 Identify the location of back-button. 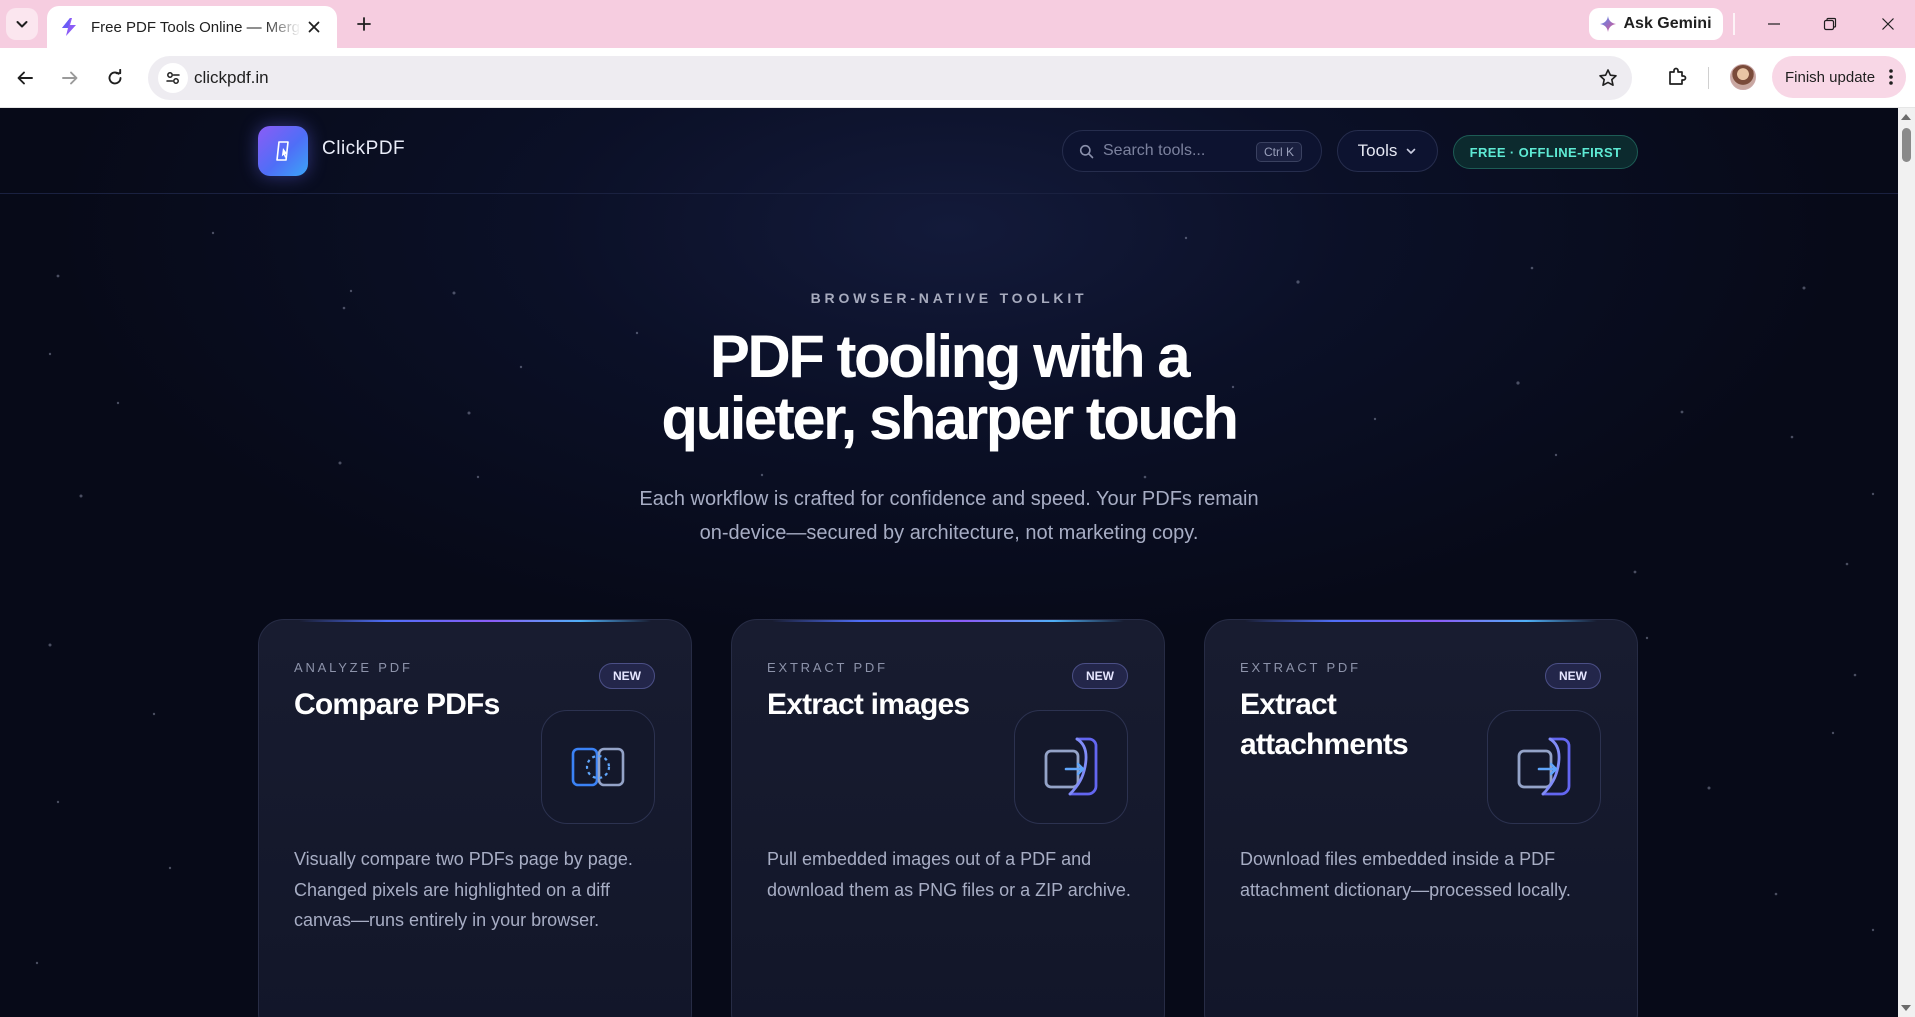
(25, 78).